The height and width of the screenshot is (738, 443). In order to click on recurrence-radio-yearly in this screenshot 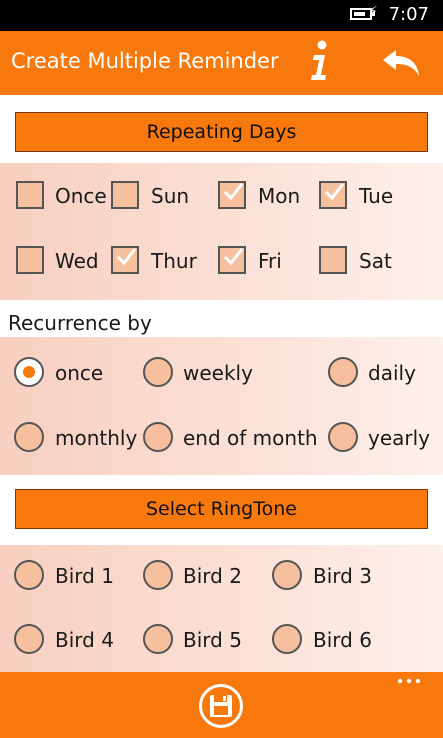, I will do `click(343, 437)`.